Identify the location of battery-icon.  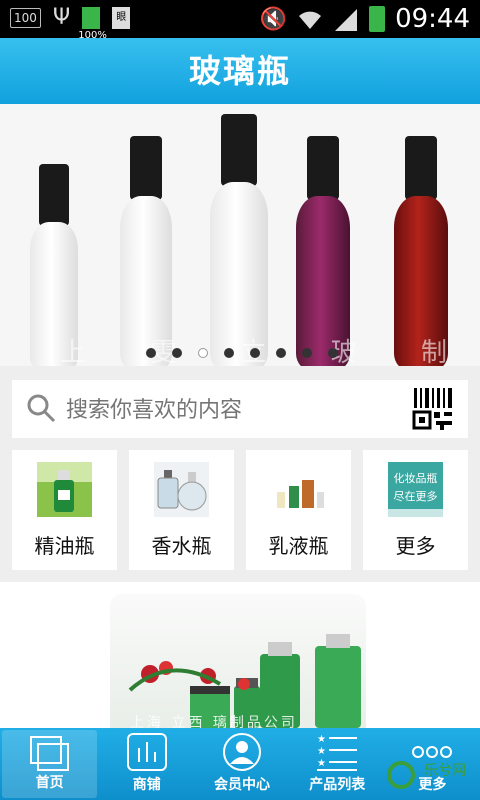
(377, 19).